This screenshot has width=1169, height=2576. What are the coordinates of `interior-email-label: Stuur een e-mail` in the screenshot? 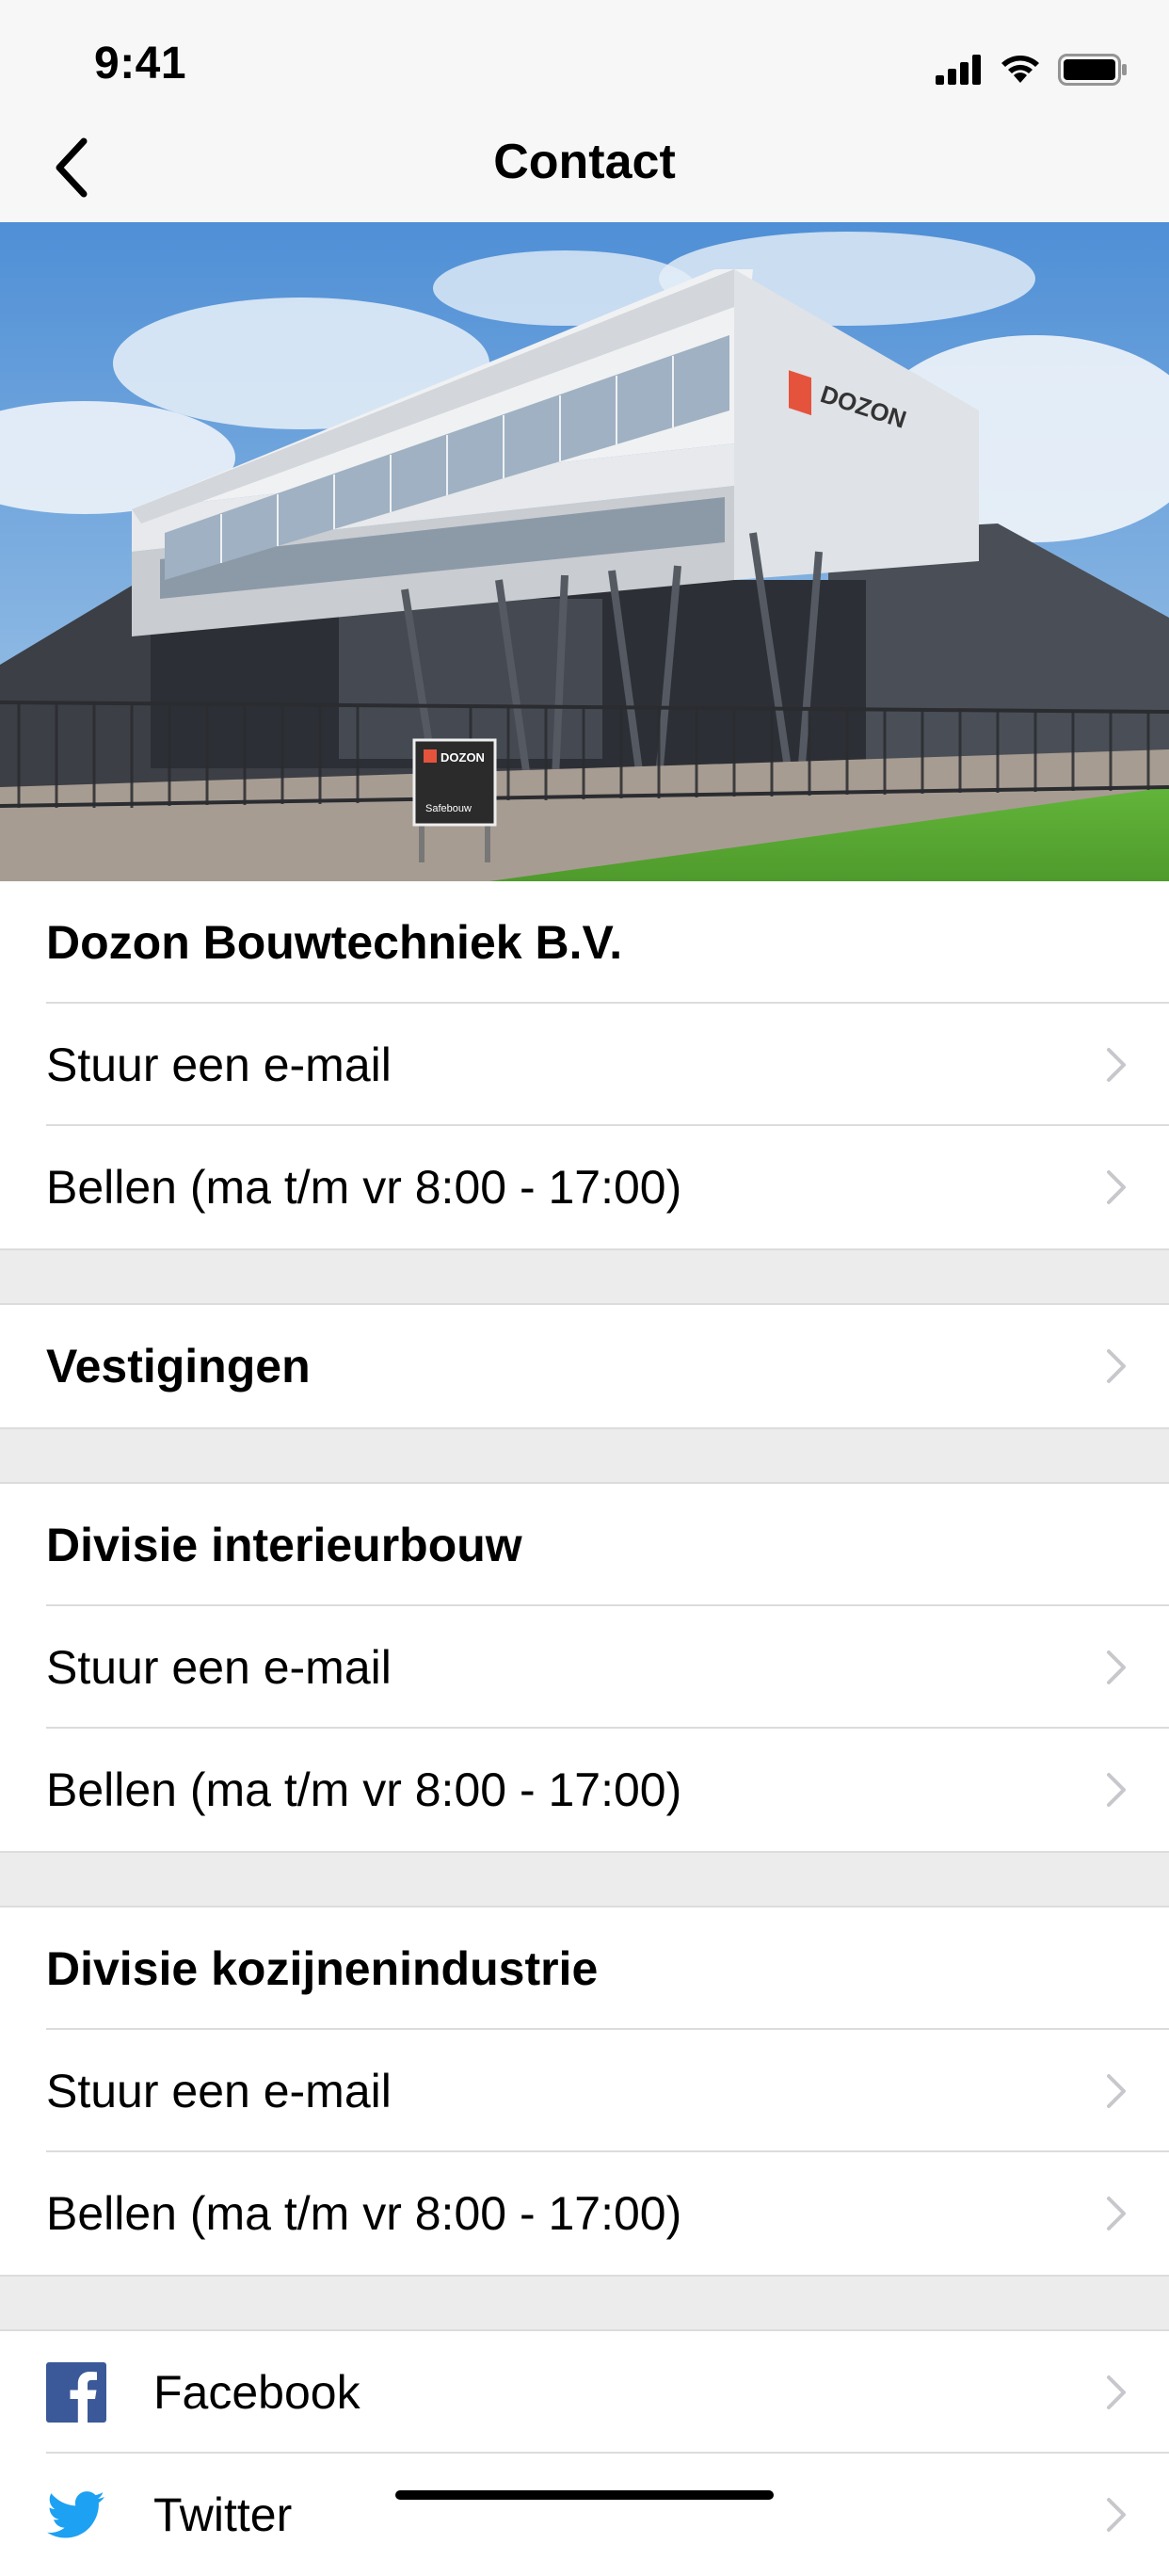 It's located at (219, 1667).